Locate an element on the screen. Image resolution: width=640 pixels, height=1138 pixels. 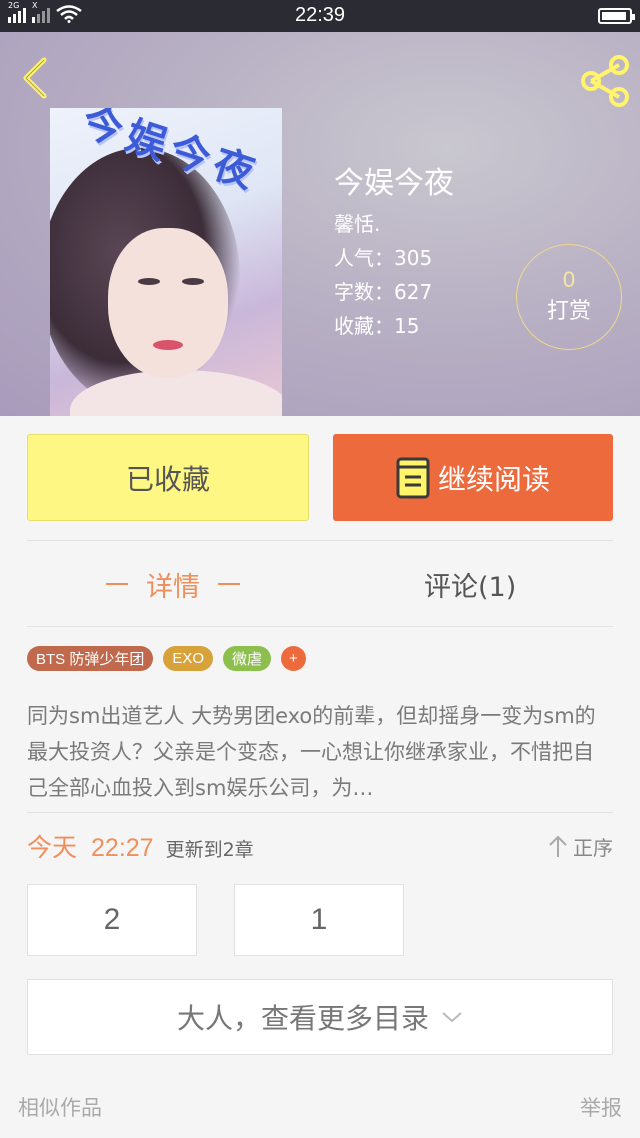
tab-detail: 详情 is located at coordinates (173, 584).